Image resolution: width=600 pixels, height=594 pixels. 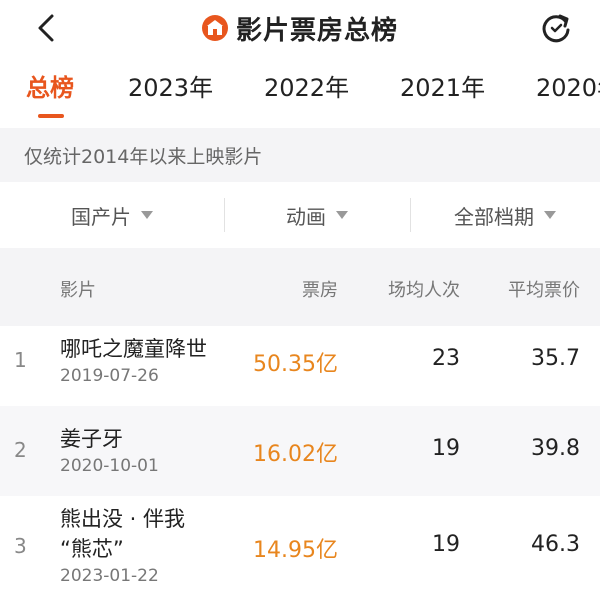 What do you see at coordinates (295, 454) in the screenshot?
I see `box-office-value: 16.02亿` at bounding box center [295, 454].